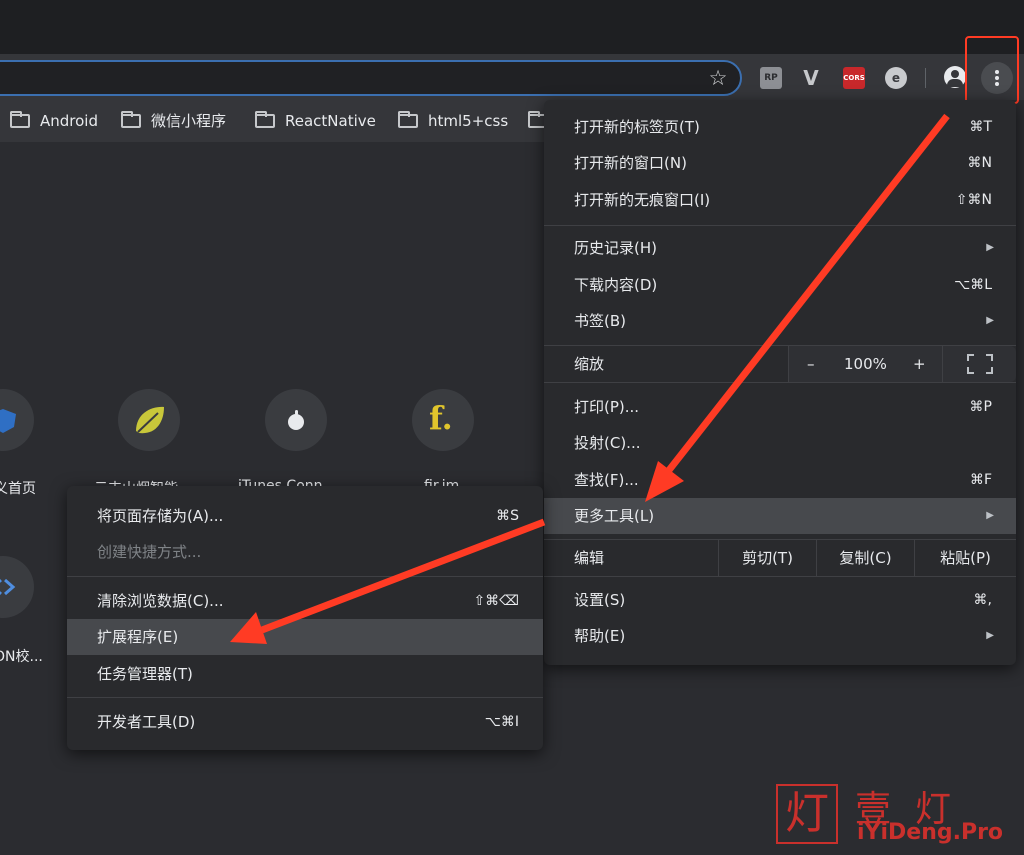  I want to click on watermark-logo: 灯, so click(807, 814).